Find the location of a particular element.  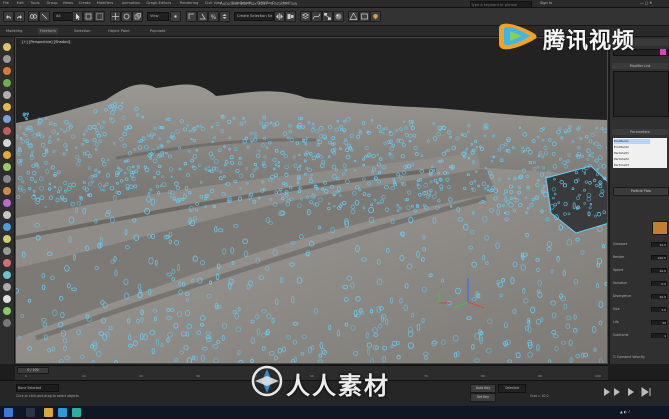

list-item: Particle01 is located at coordinates (632, 153).